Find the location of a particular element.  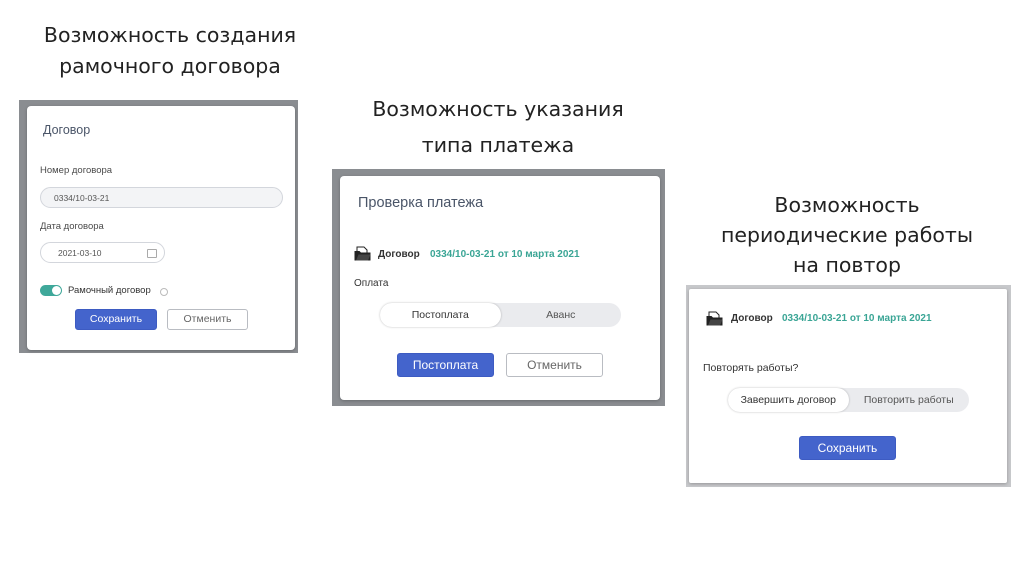

caption-framework-contract: Возможность создания рамочного договора is located at coordinates (170, 51).